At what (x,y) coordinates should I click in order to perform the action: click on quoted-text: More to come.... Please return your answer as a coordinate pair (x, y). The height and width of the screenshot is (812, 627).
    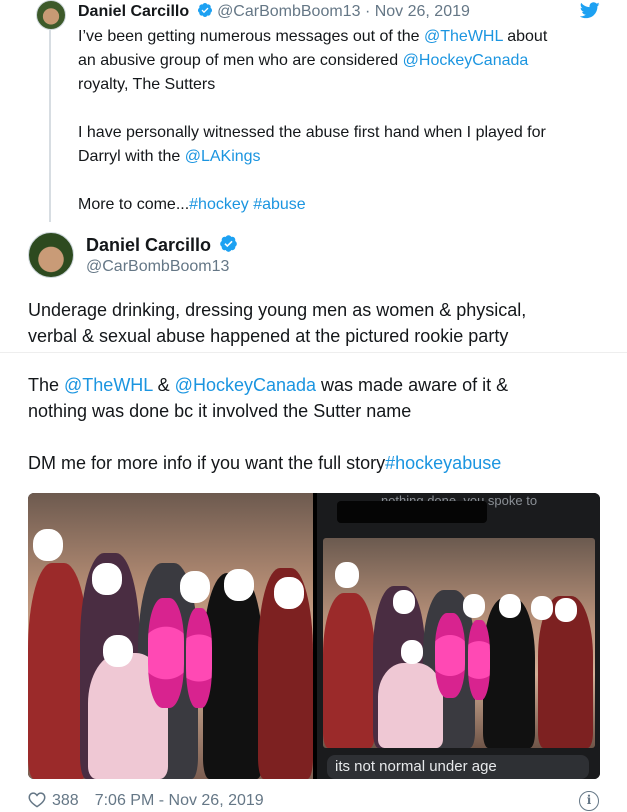
    Looking at the image, I should click on (134, 204).